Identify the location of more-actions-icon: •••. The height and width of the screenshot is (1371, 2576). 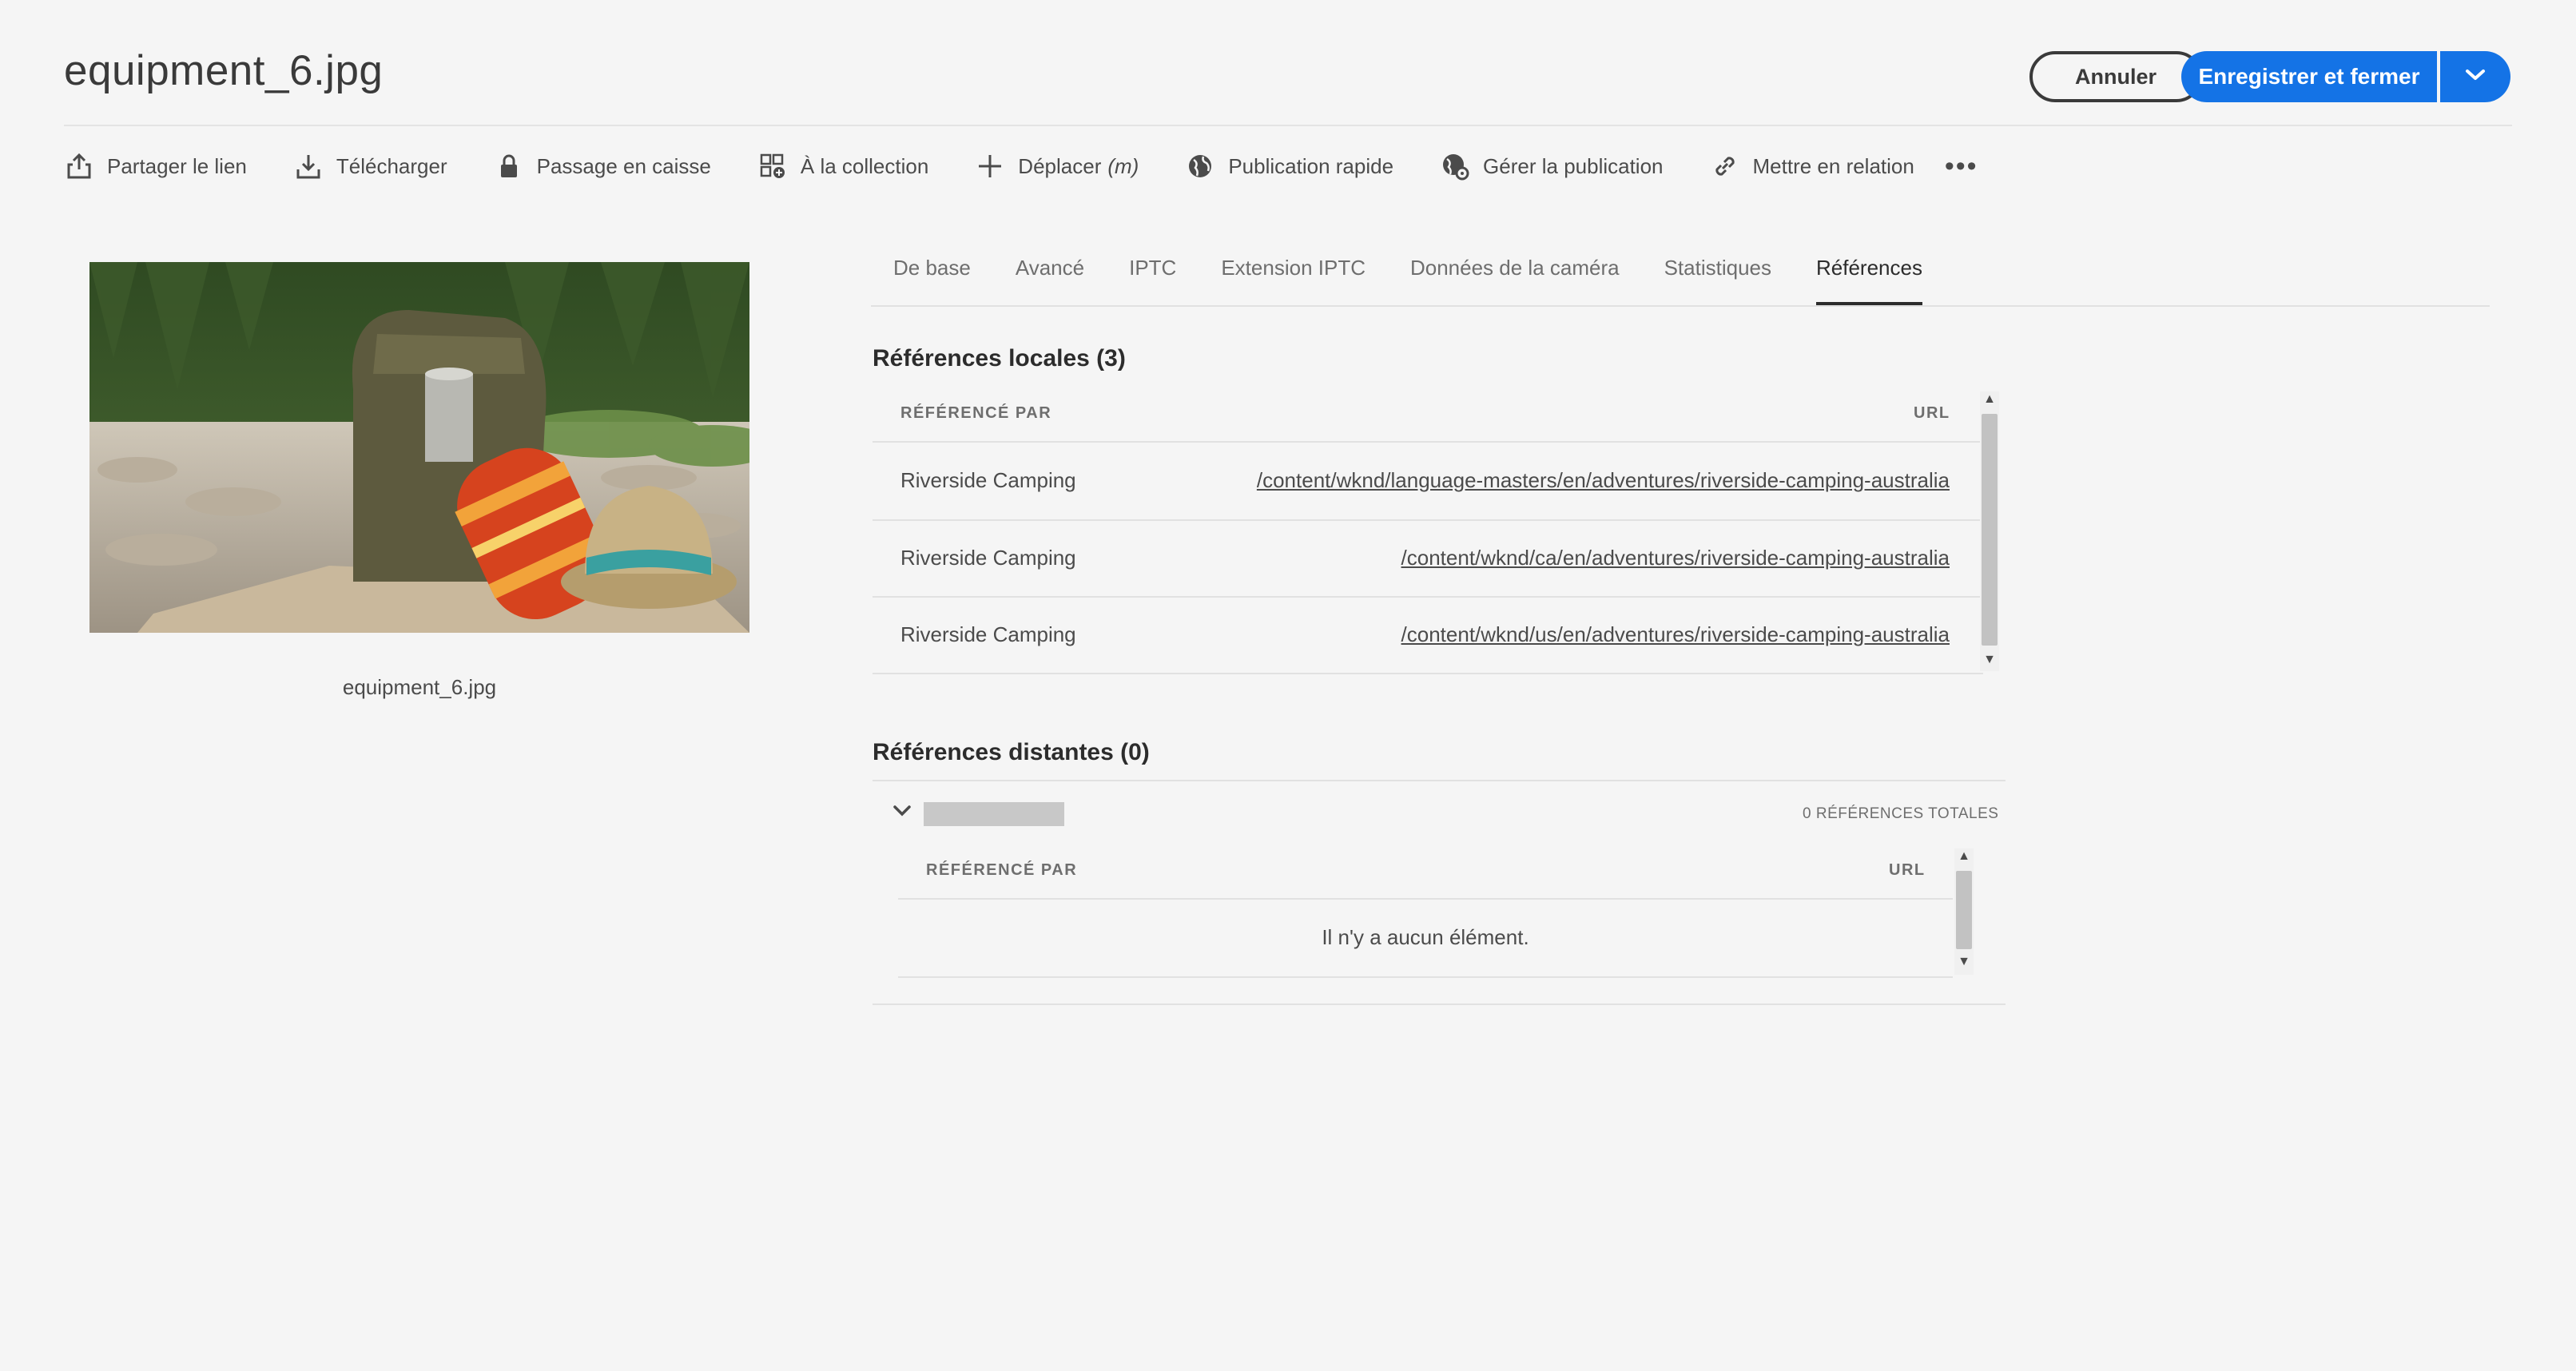
(1961, 166).